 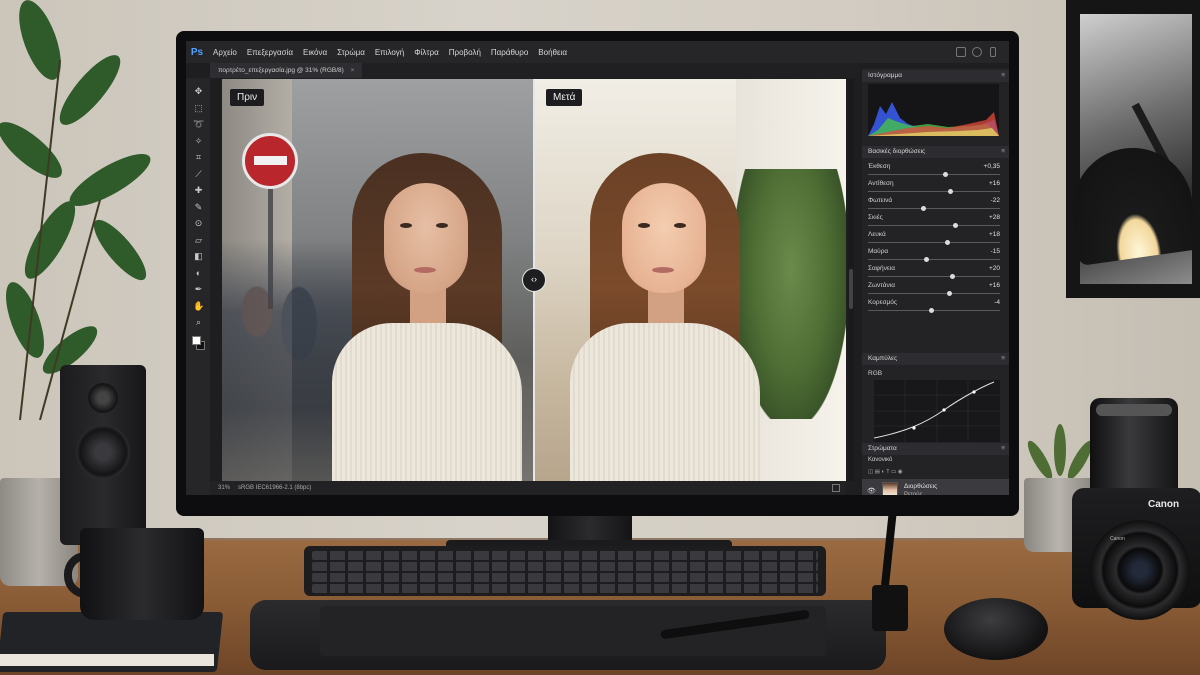 What do you see at coordinates (198, 289) in the screenshot?
I see `pen-tool-icon: ✒` at bounding box center [198, 289].